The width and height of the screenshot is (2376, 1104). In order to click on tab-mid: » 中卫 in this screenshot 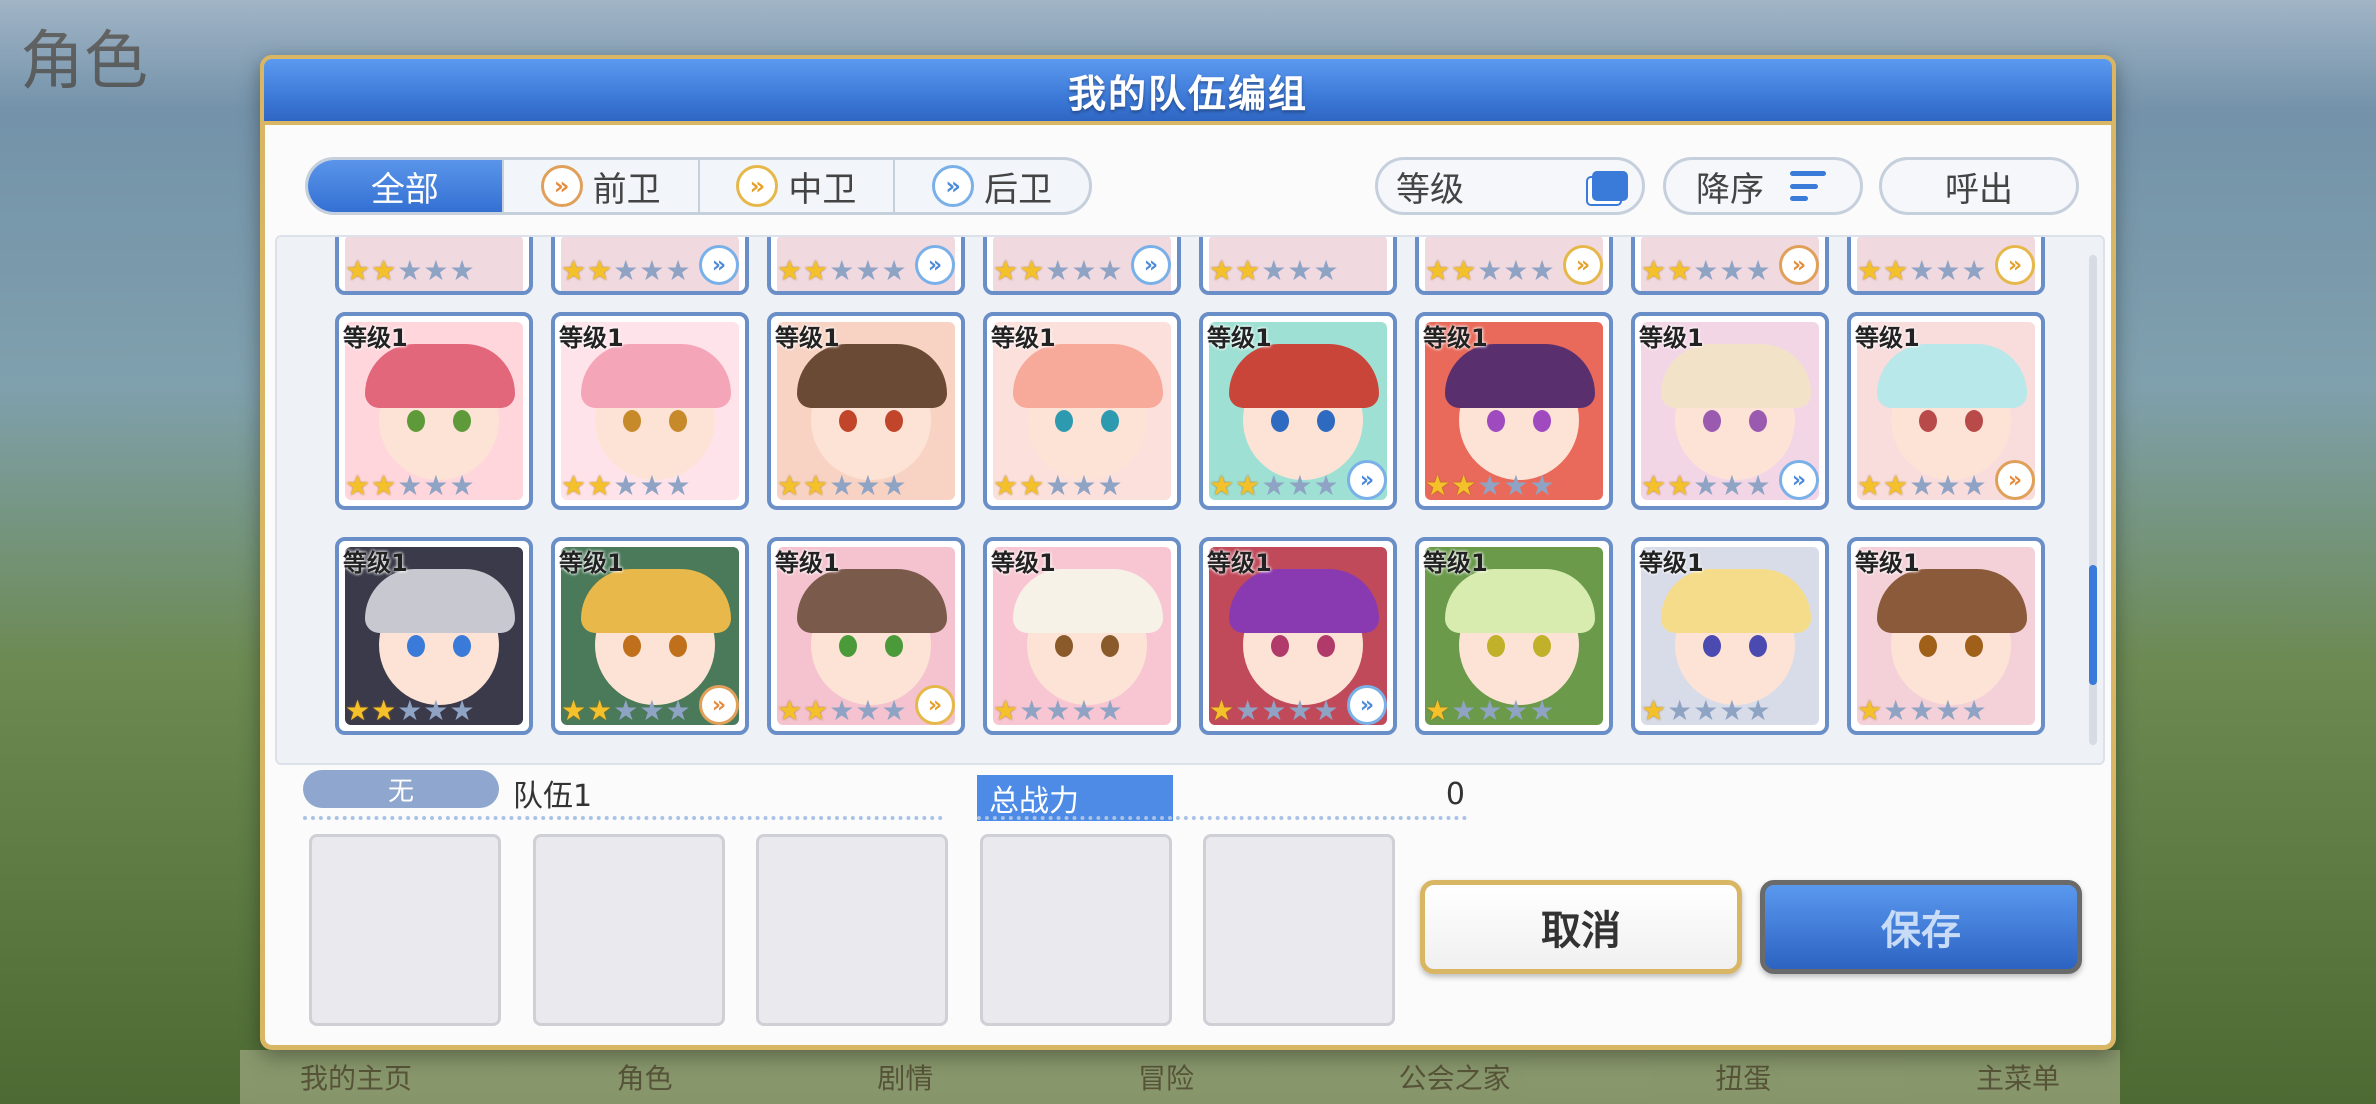, I will do `click(798, 186)`.